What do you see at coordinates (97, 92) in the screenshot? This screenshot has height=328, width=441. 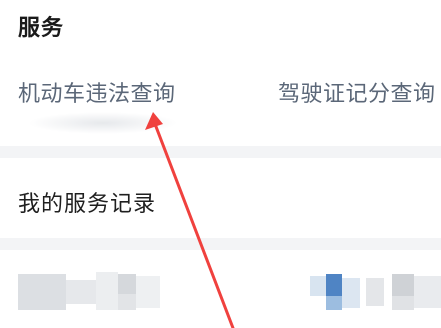 I see `service-vehicle-violation-query: 机动车违法查询` at bounding box center [97, 92].